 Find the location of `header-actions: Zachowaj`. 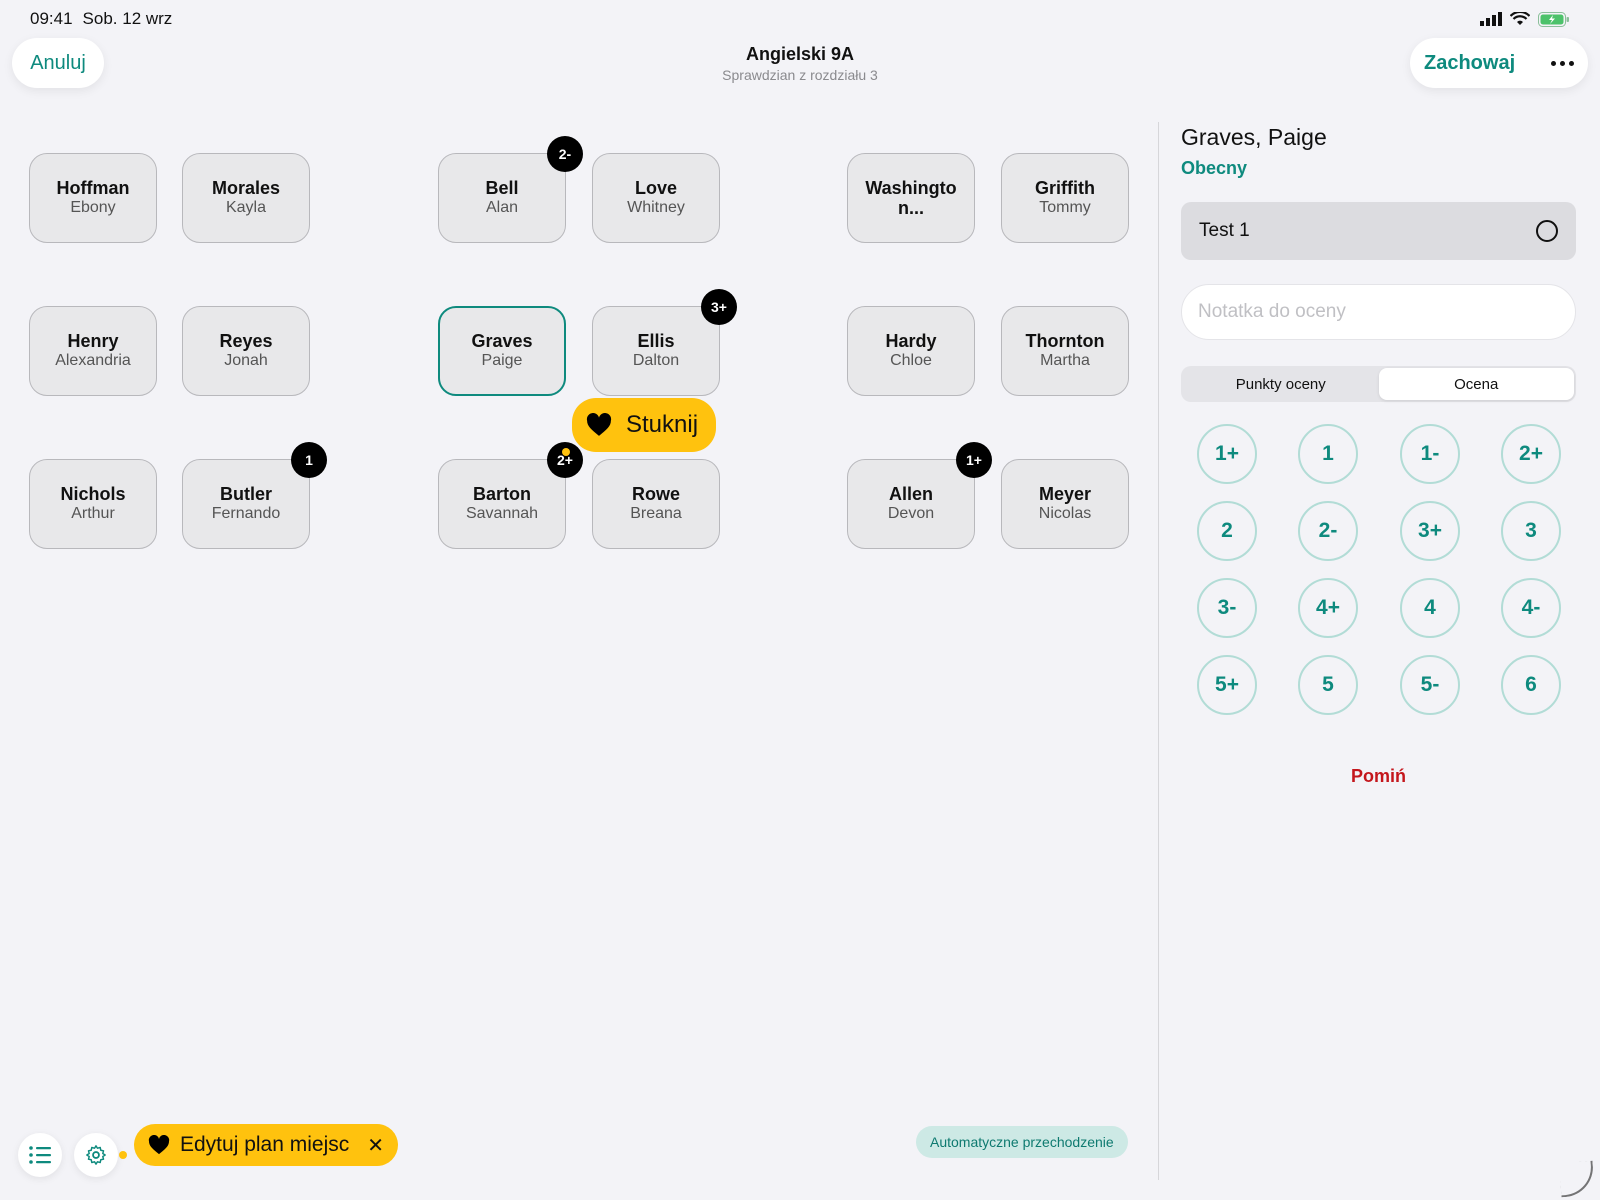

header-actions: Zachowaj is located at coordinates (1499, 63).